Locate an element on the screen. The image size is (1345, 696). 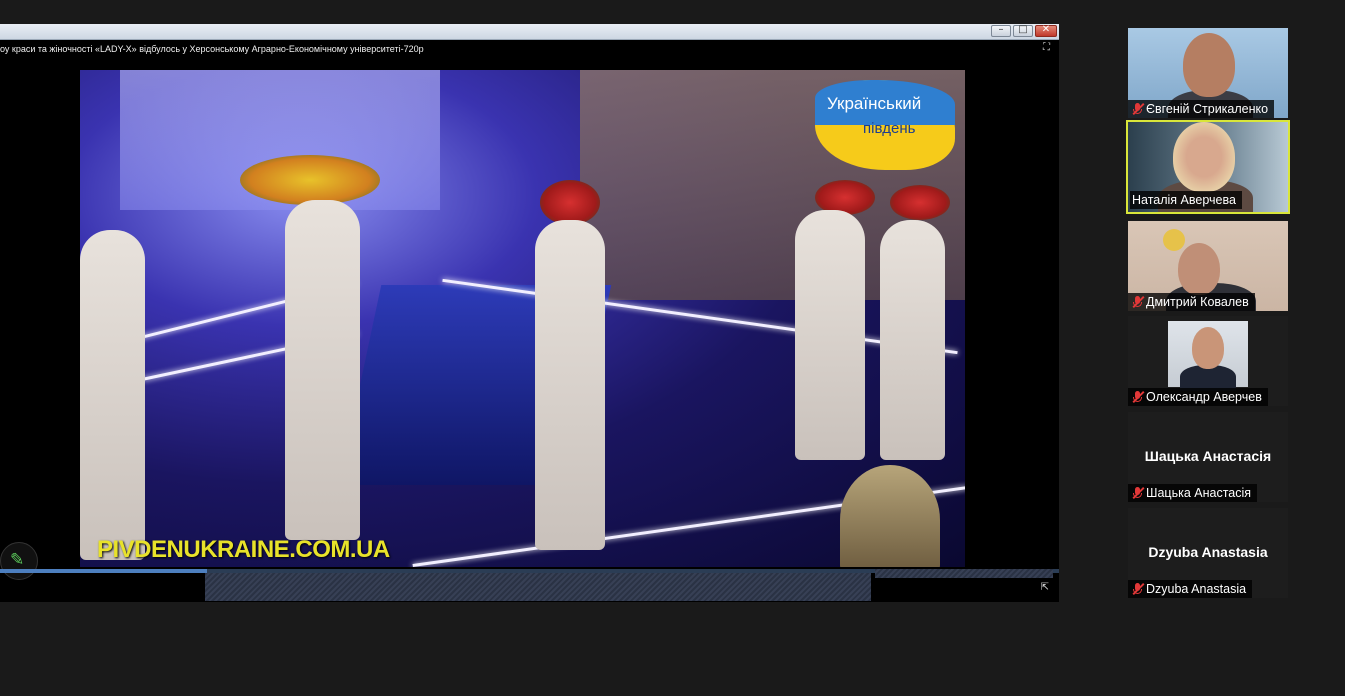
minimize-button: – is located at coordinates (1001, 30).